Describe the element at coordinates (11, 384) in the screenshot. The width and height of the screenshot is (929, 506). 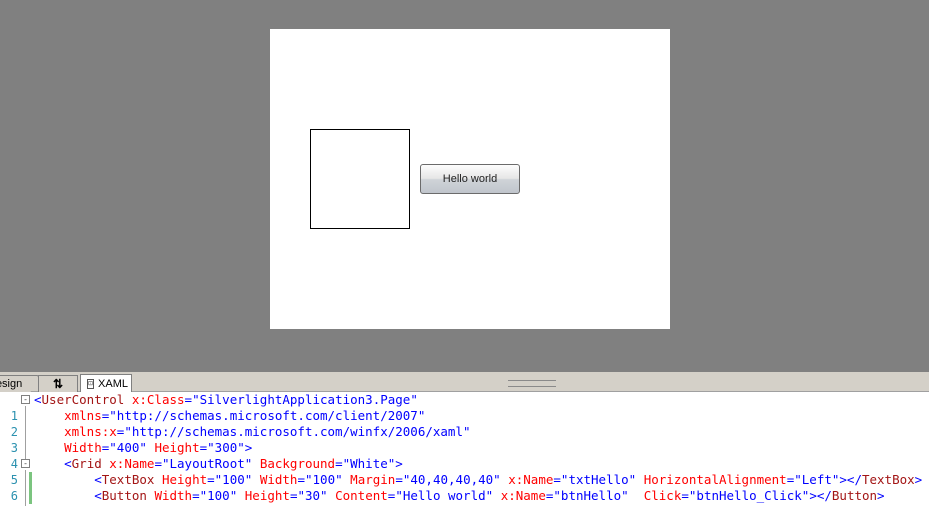
I see `tab-design-label: Design` at that location.